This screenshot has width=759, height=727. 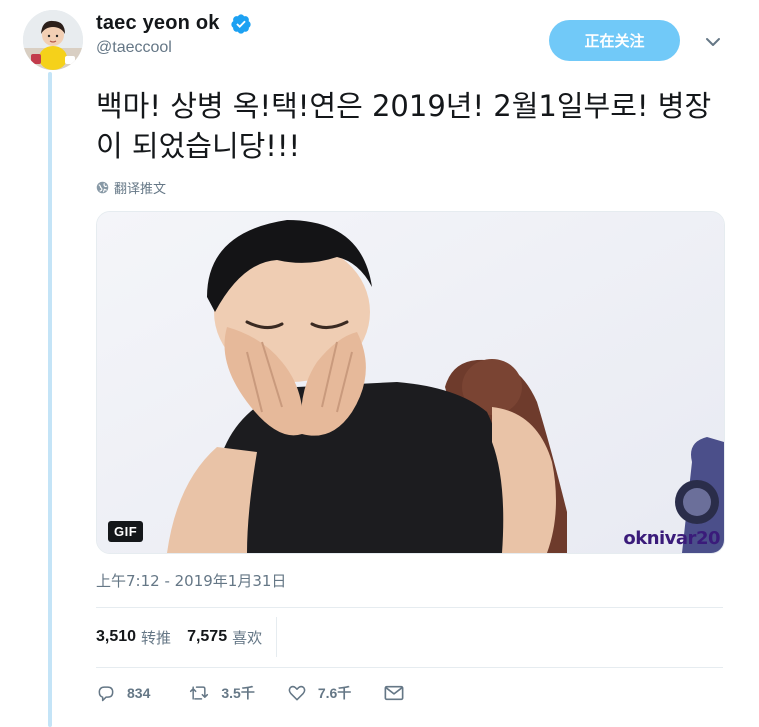 I want to click on stats-separator, so click(x=277, y=637).